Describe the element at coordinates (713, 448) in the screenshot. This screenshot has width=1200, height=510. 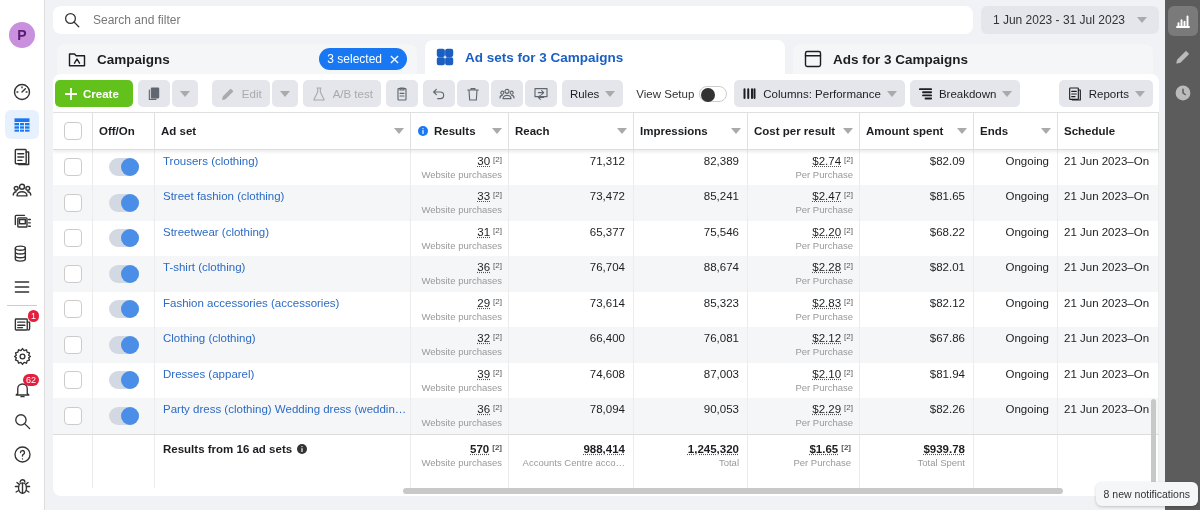
I see `metric-value: 1,245,320` at that location.